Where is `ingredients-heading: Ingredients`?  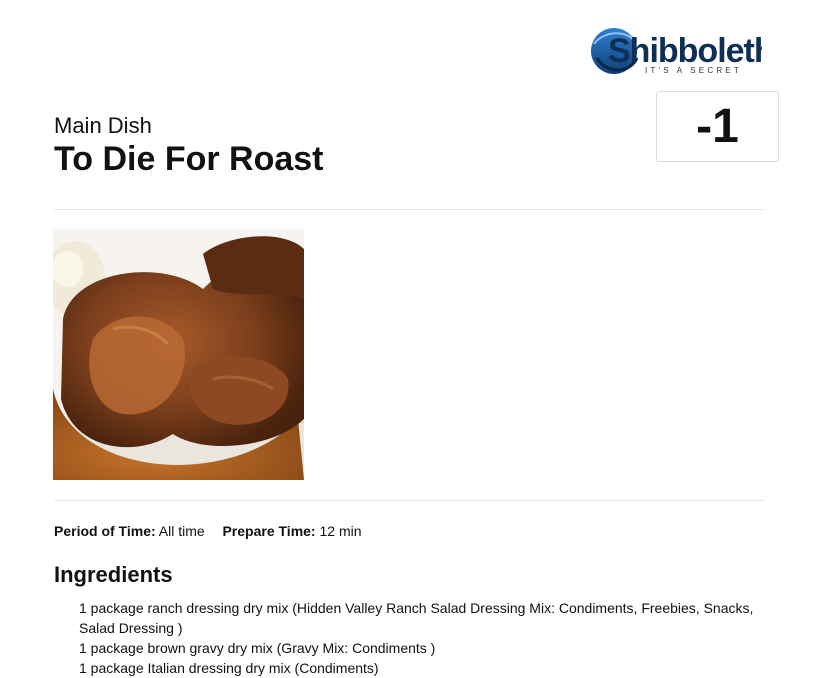
ingredients-heading: Ingredients is located at coordinates (113, 574).